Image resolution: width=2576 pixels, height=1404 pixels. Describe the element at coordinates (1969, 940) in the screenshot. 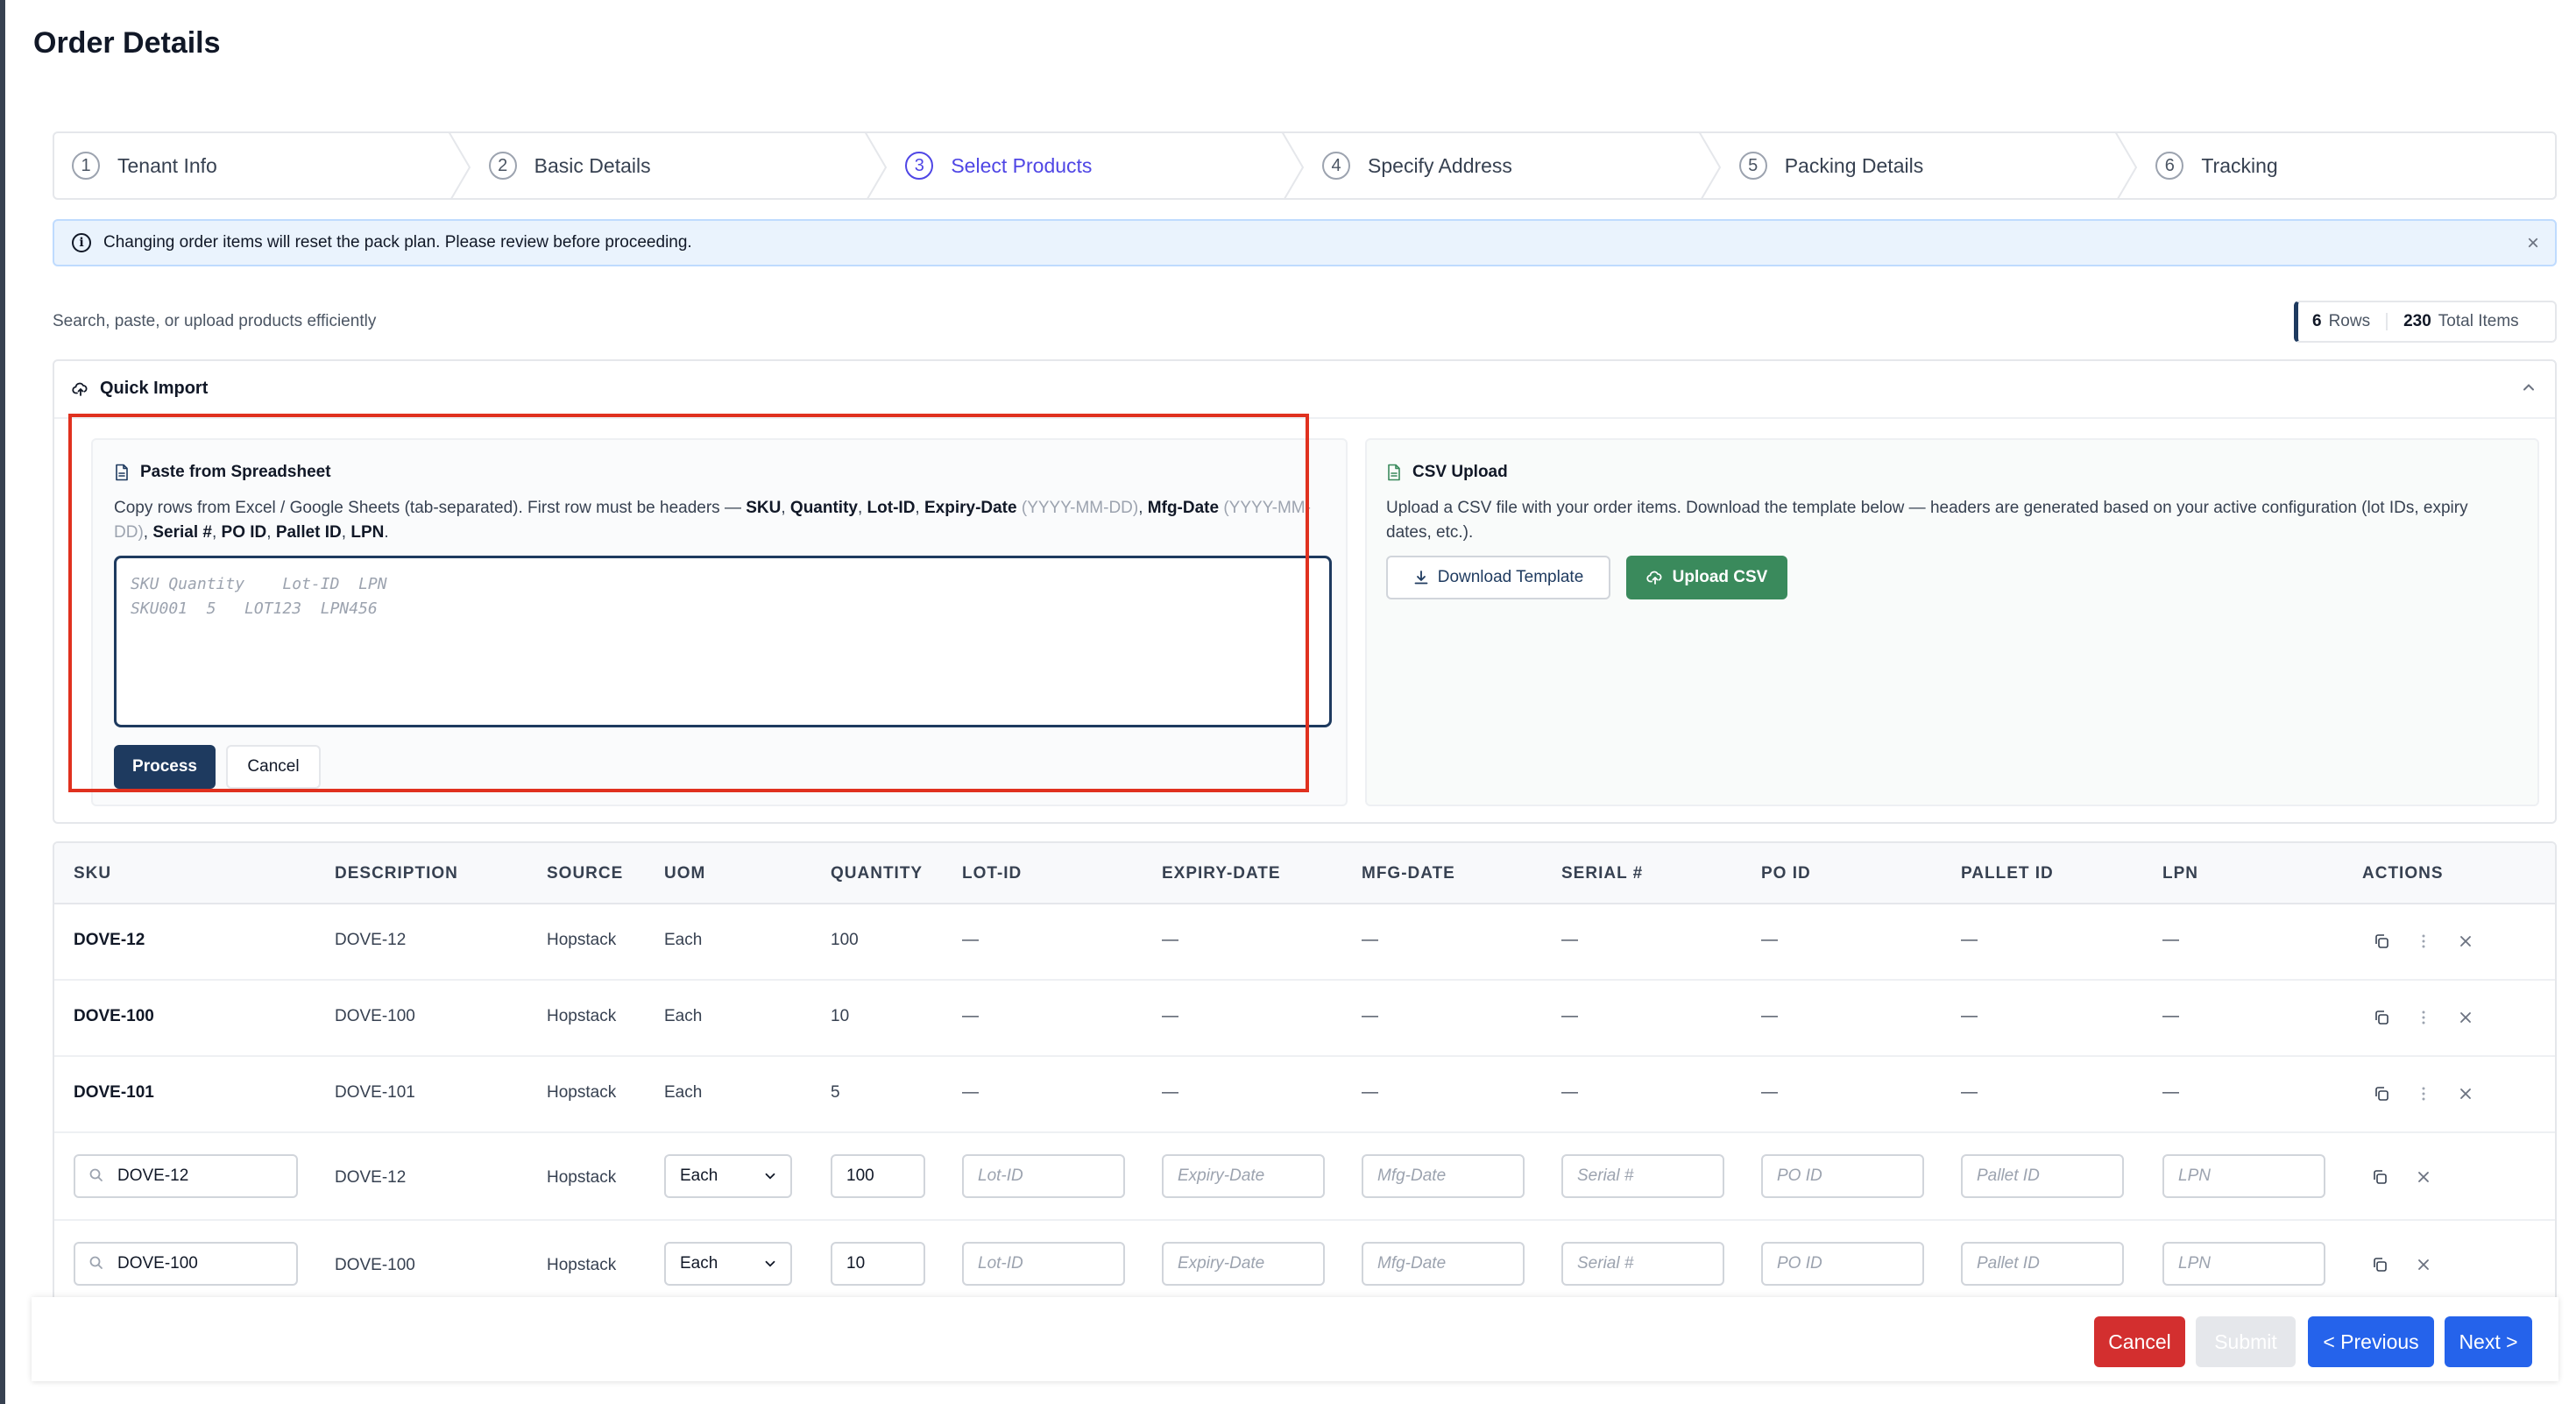

I see `cell-pallet: —` at that location.